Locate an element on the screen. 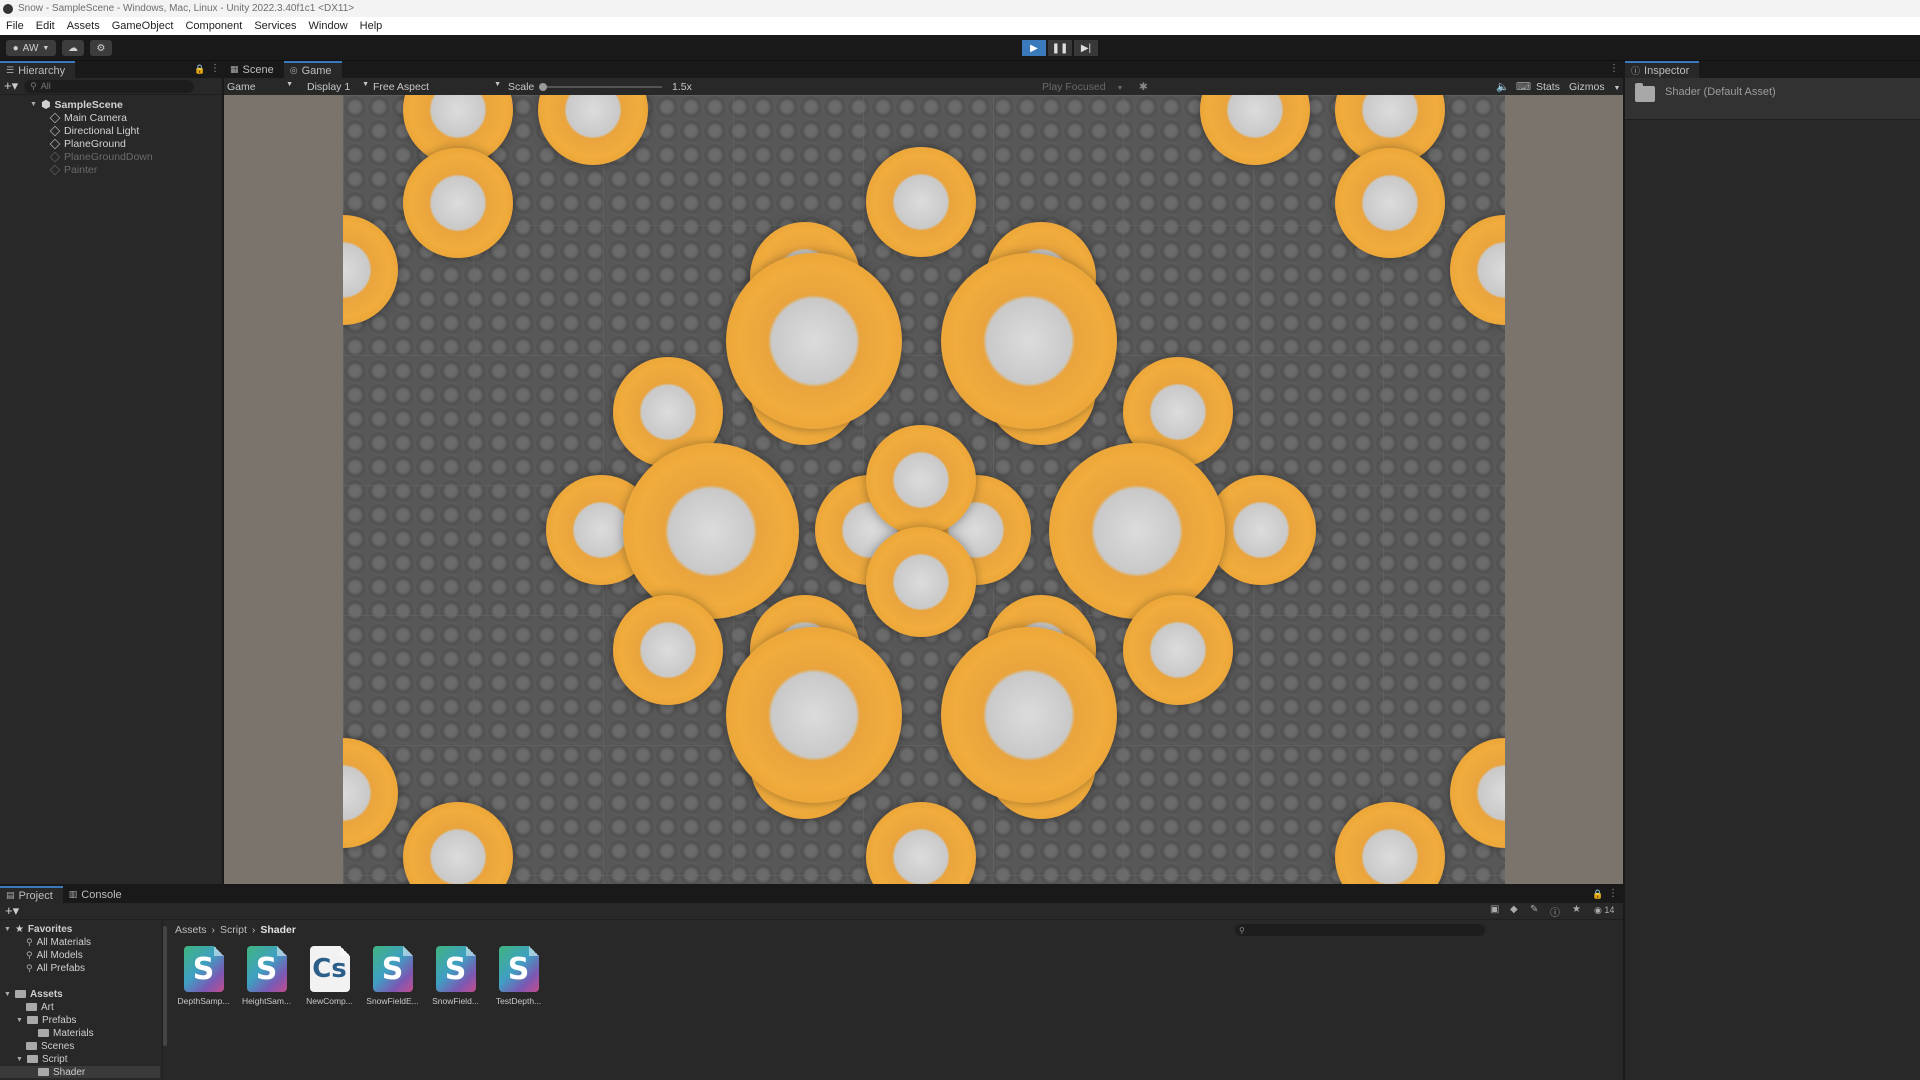 The height and width of the screenshot is (1080, 1920). menu-edit: Edit is located at coordinates (45, 26).